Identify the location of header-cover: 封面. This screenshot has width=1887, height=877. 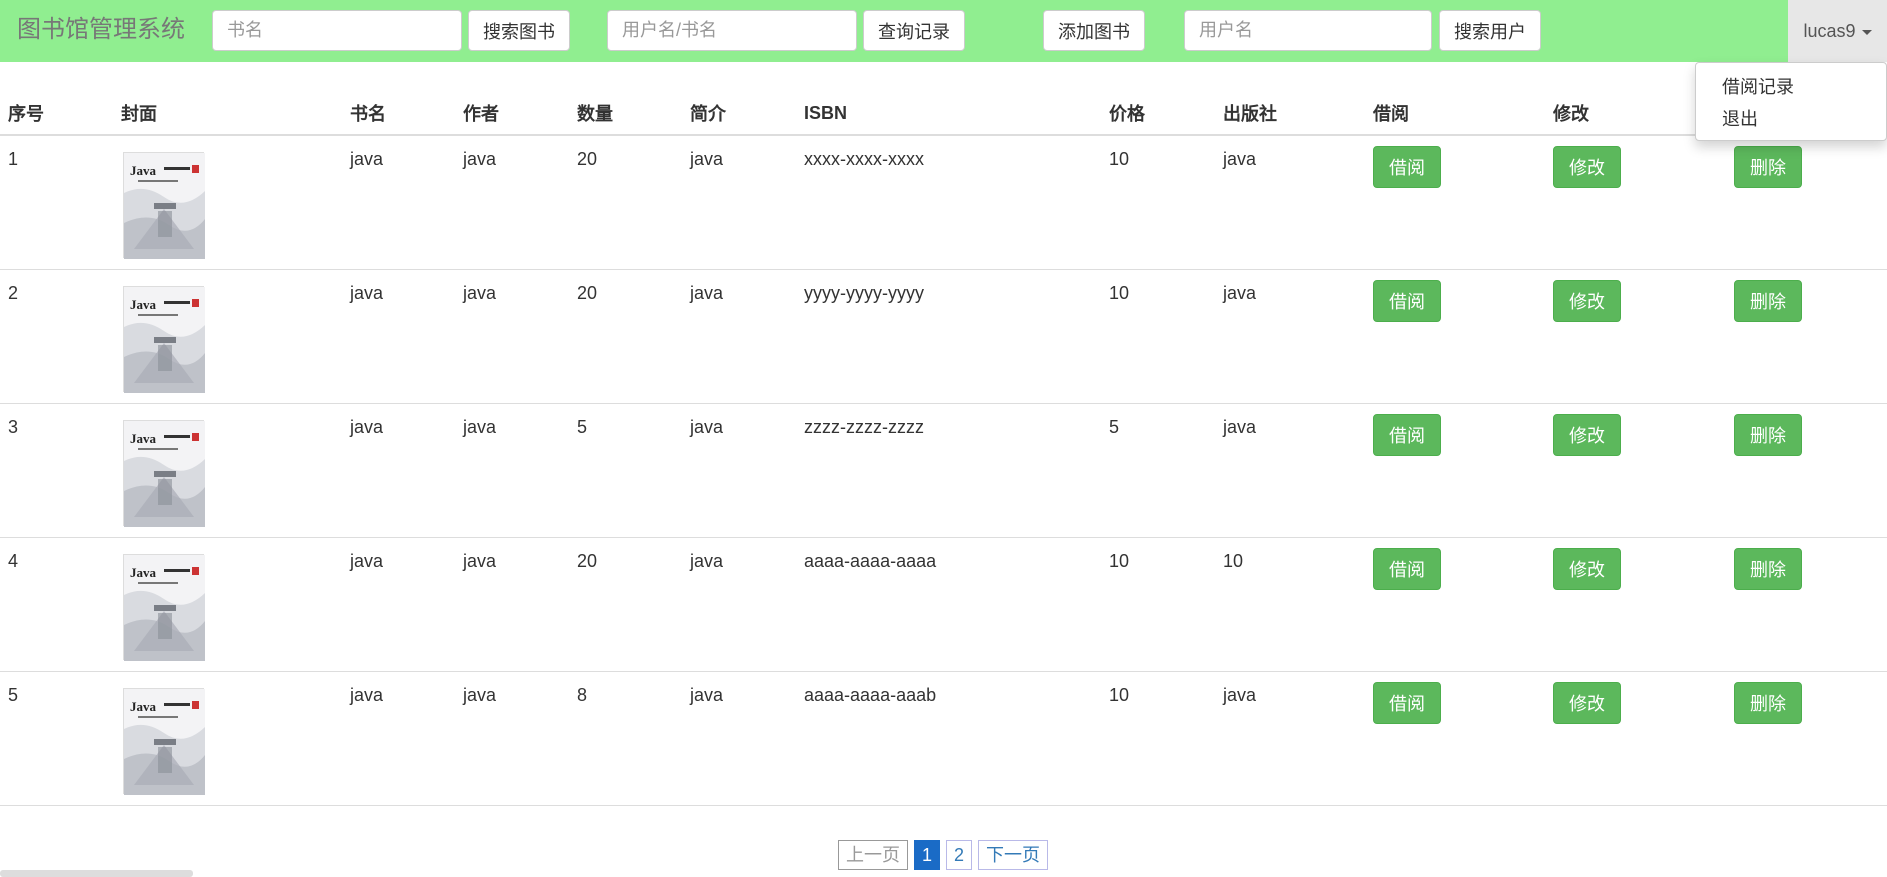
(227, 114).